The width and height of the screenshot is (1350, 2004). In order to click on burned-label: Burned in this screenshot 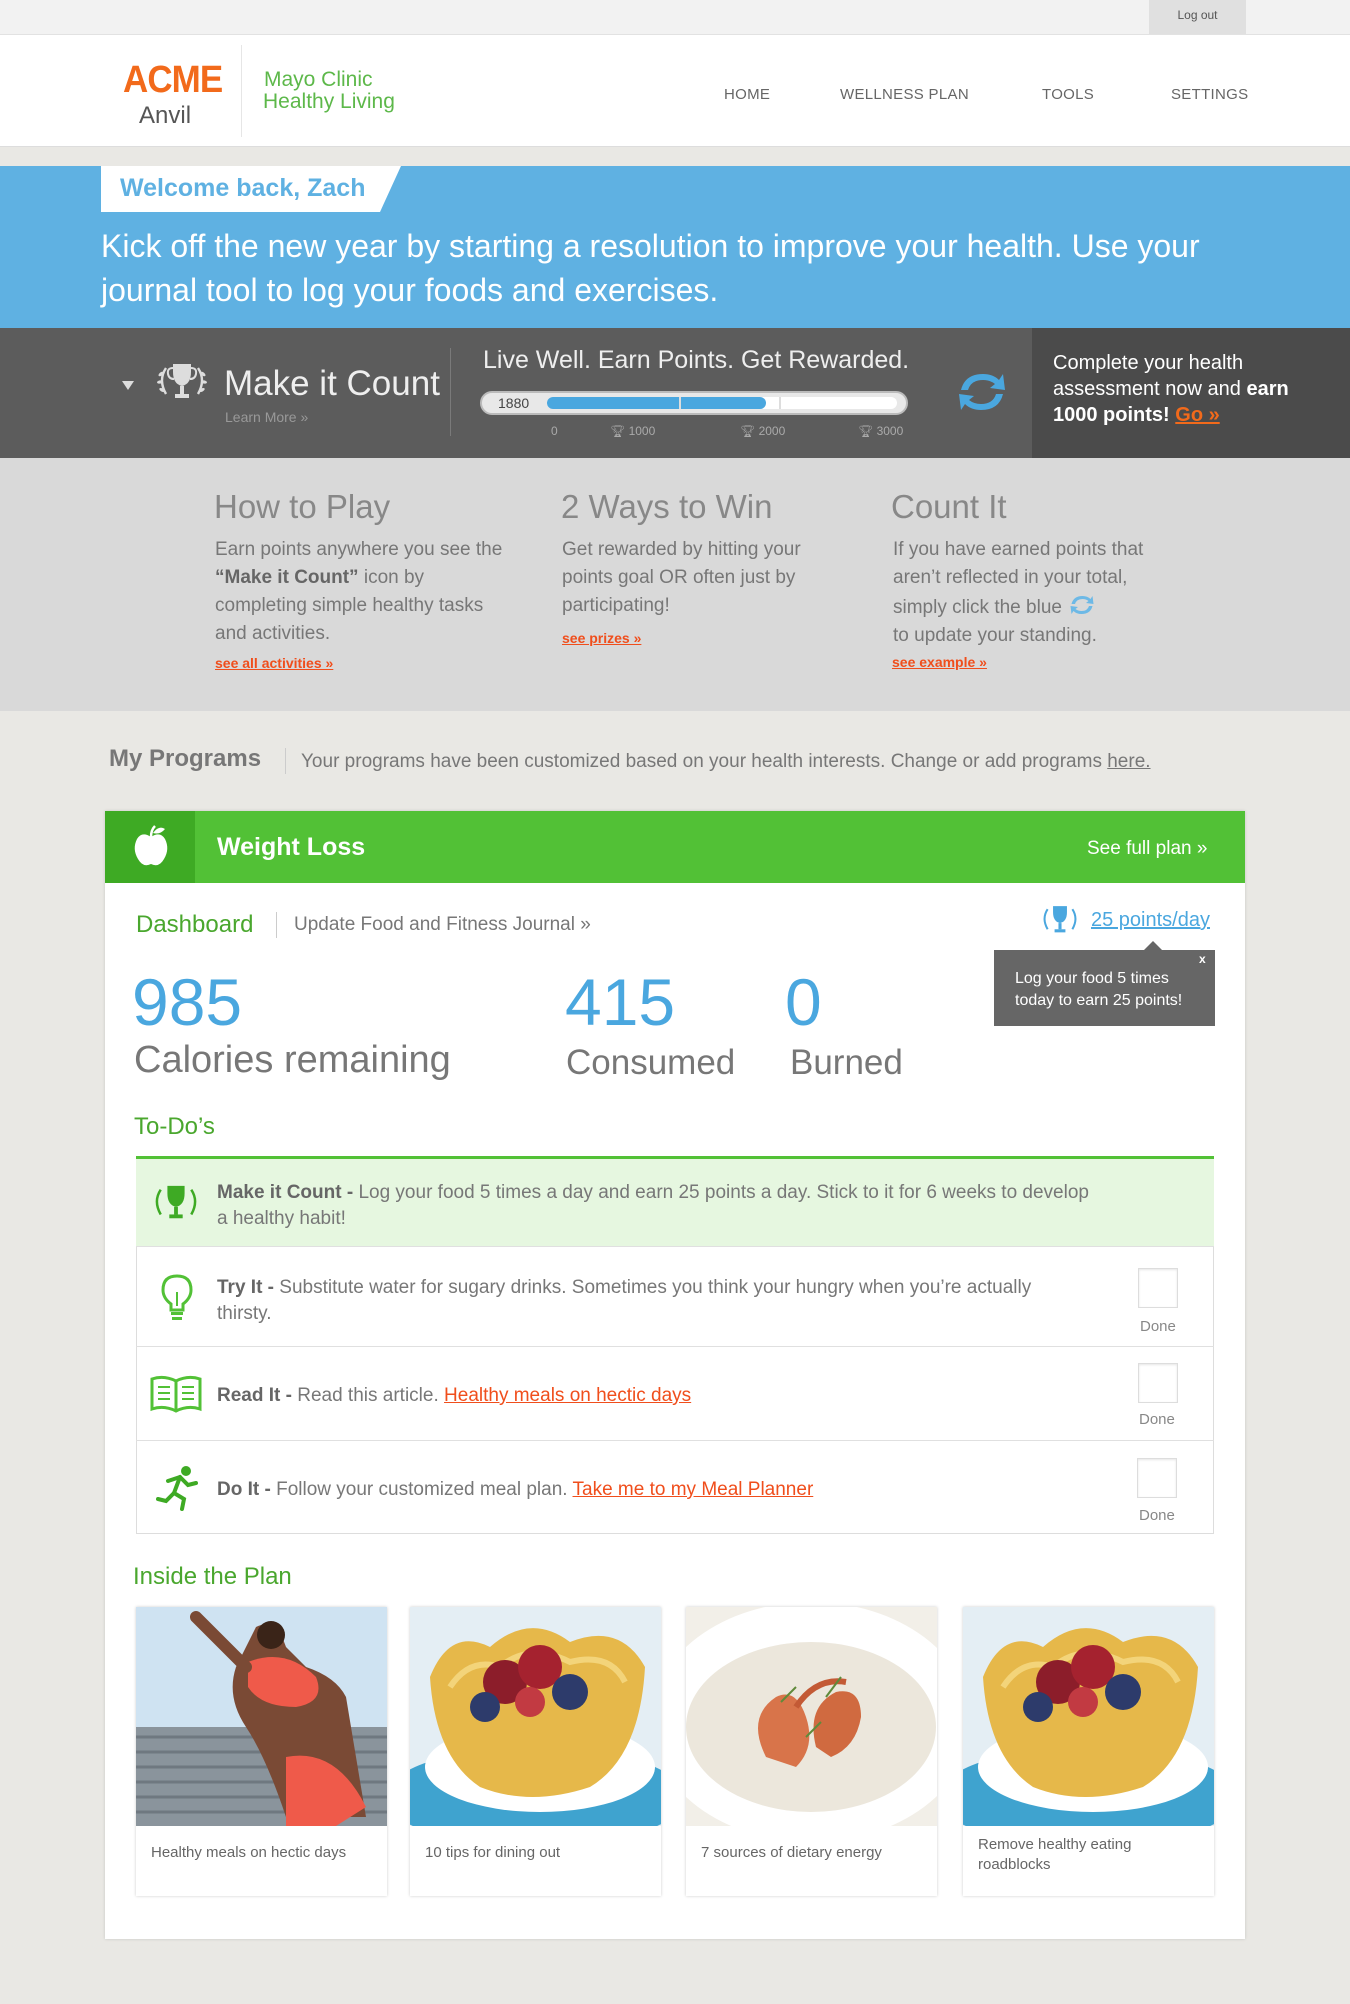, I will do `click(846, 1062)`.